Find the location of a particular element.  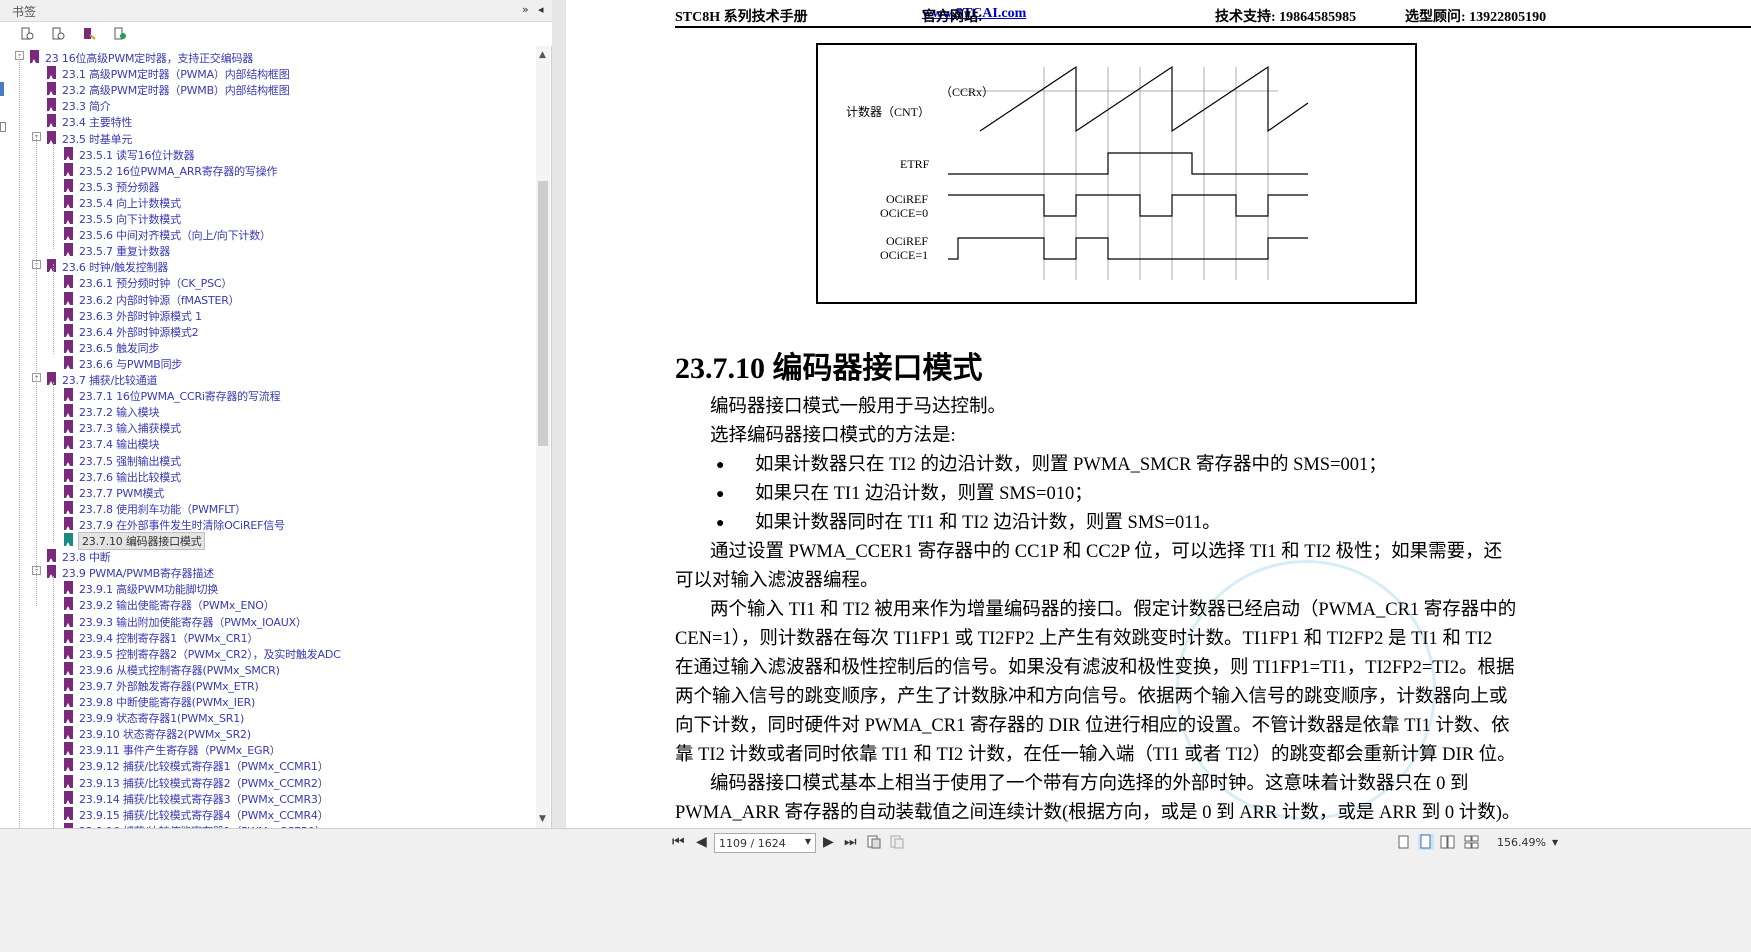

single-page-view-icon is located at coordinates (1404, 842).